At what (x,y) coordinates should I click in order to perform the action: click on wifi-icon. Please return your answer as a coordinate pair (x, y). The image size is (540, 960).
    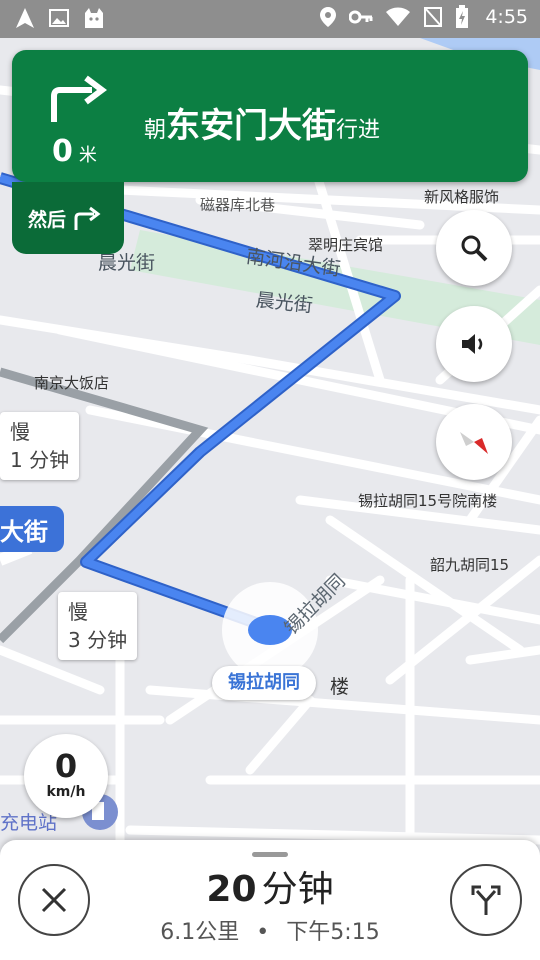
    Looking at the image, I should click on (398, 16).